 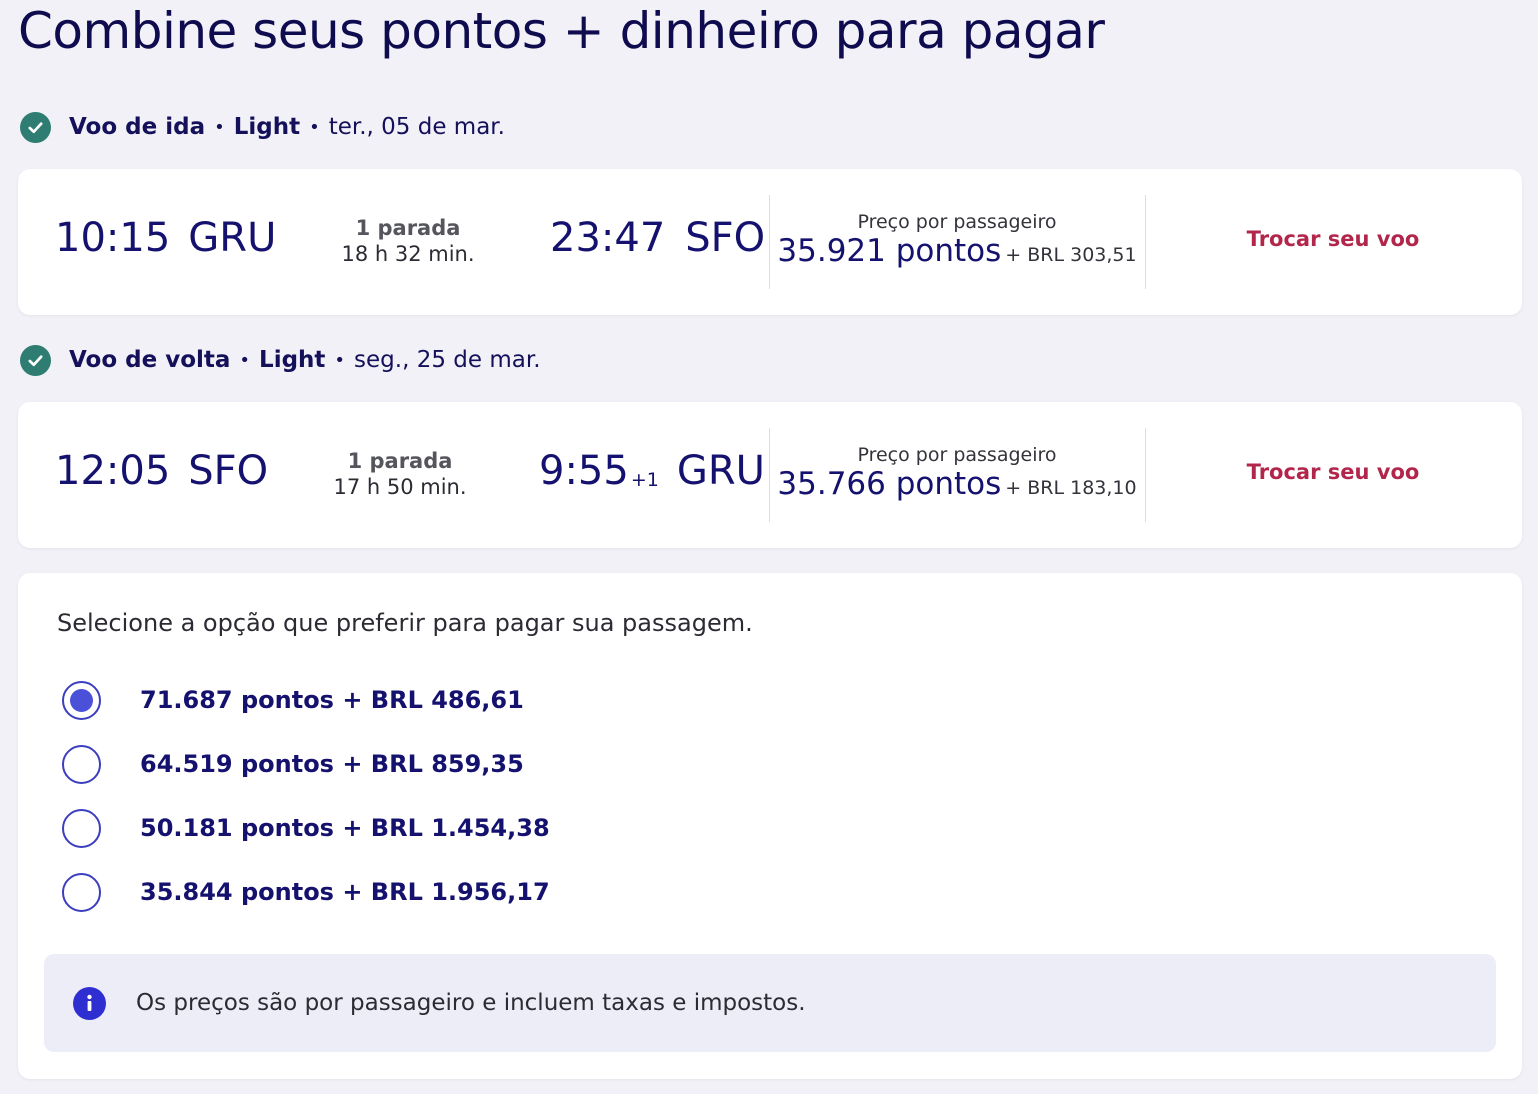 I want to click on outbound-leg-header: Voo de ida • Light • ter., 05 de mar., so click(x=262, y=127).